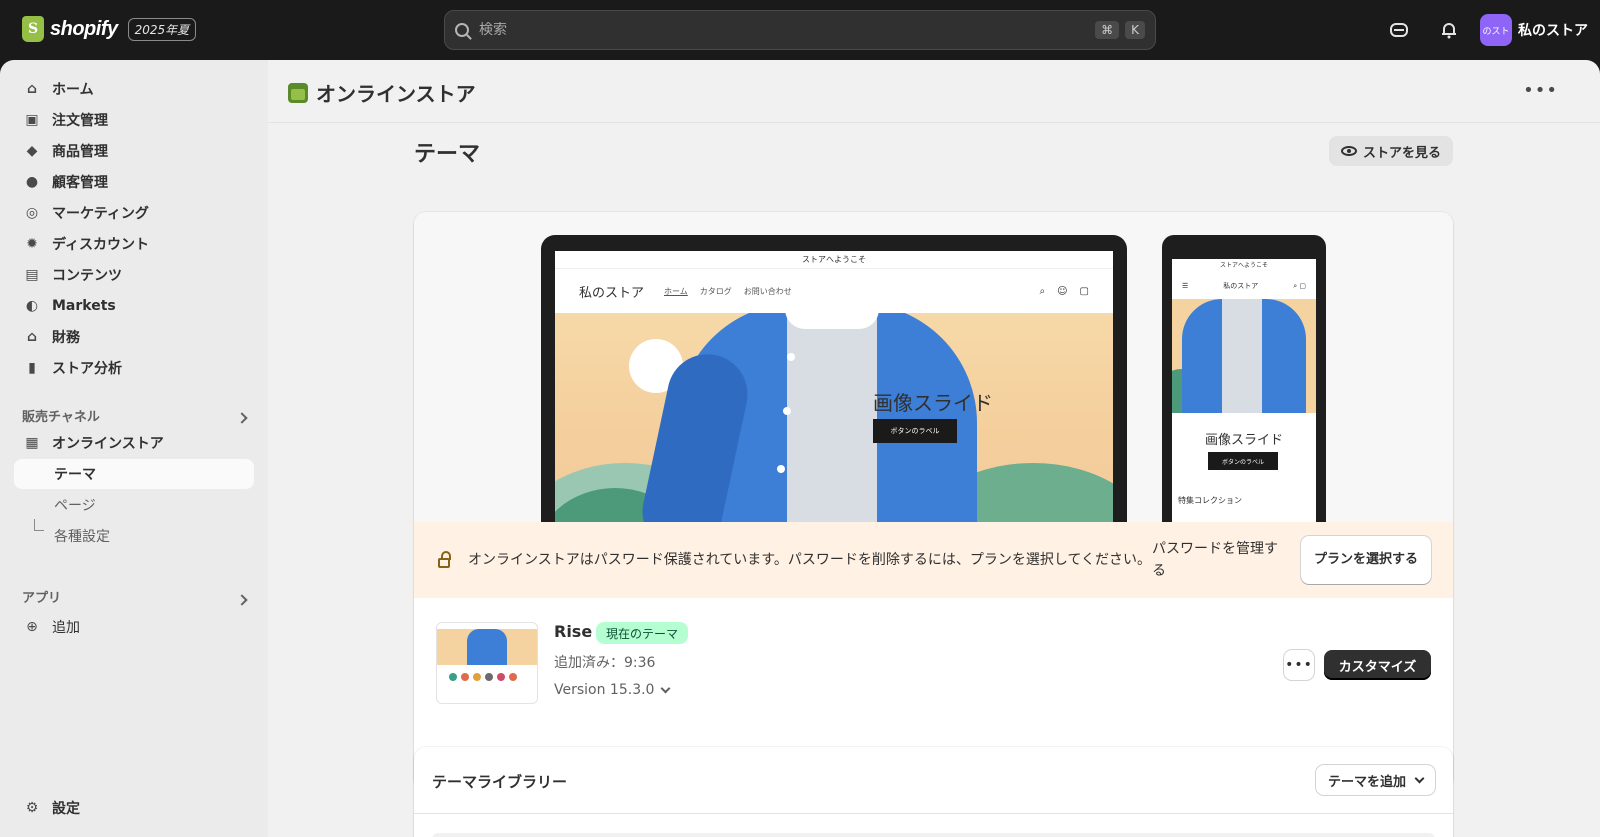 This screenshot has height=837, width=1600. What do you see at coordinates (134, 306) in the screenshot?
I see `sidebar-item-markets: ◐ Markets` at bounding box center [134, 306].